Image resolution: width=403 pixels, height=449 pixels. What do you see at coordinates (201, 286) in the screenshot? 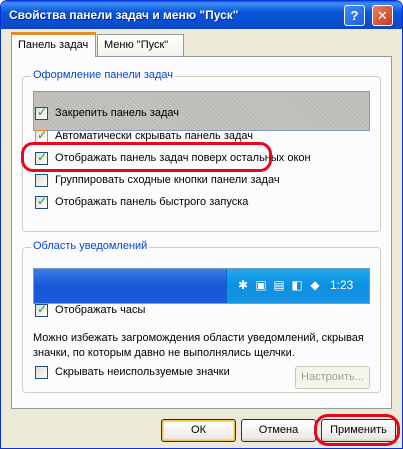
I see `notification-preview: ✱ ▣ ▤ ◧ ◆ 1:23` at bounding box center [201, 286].